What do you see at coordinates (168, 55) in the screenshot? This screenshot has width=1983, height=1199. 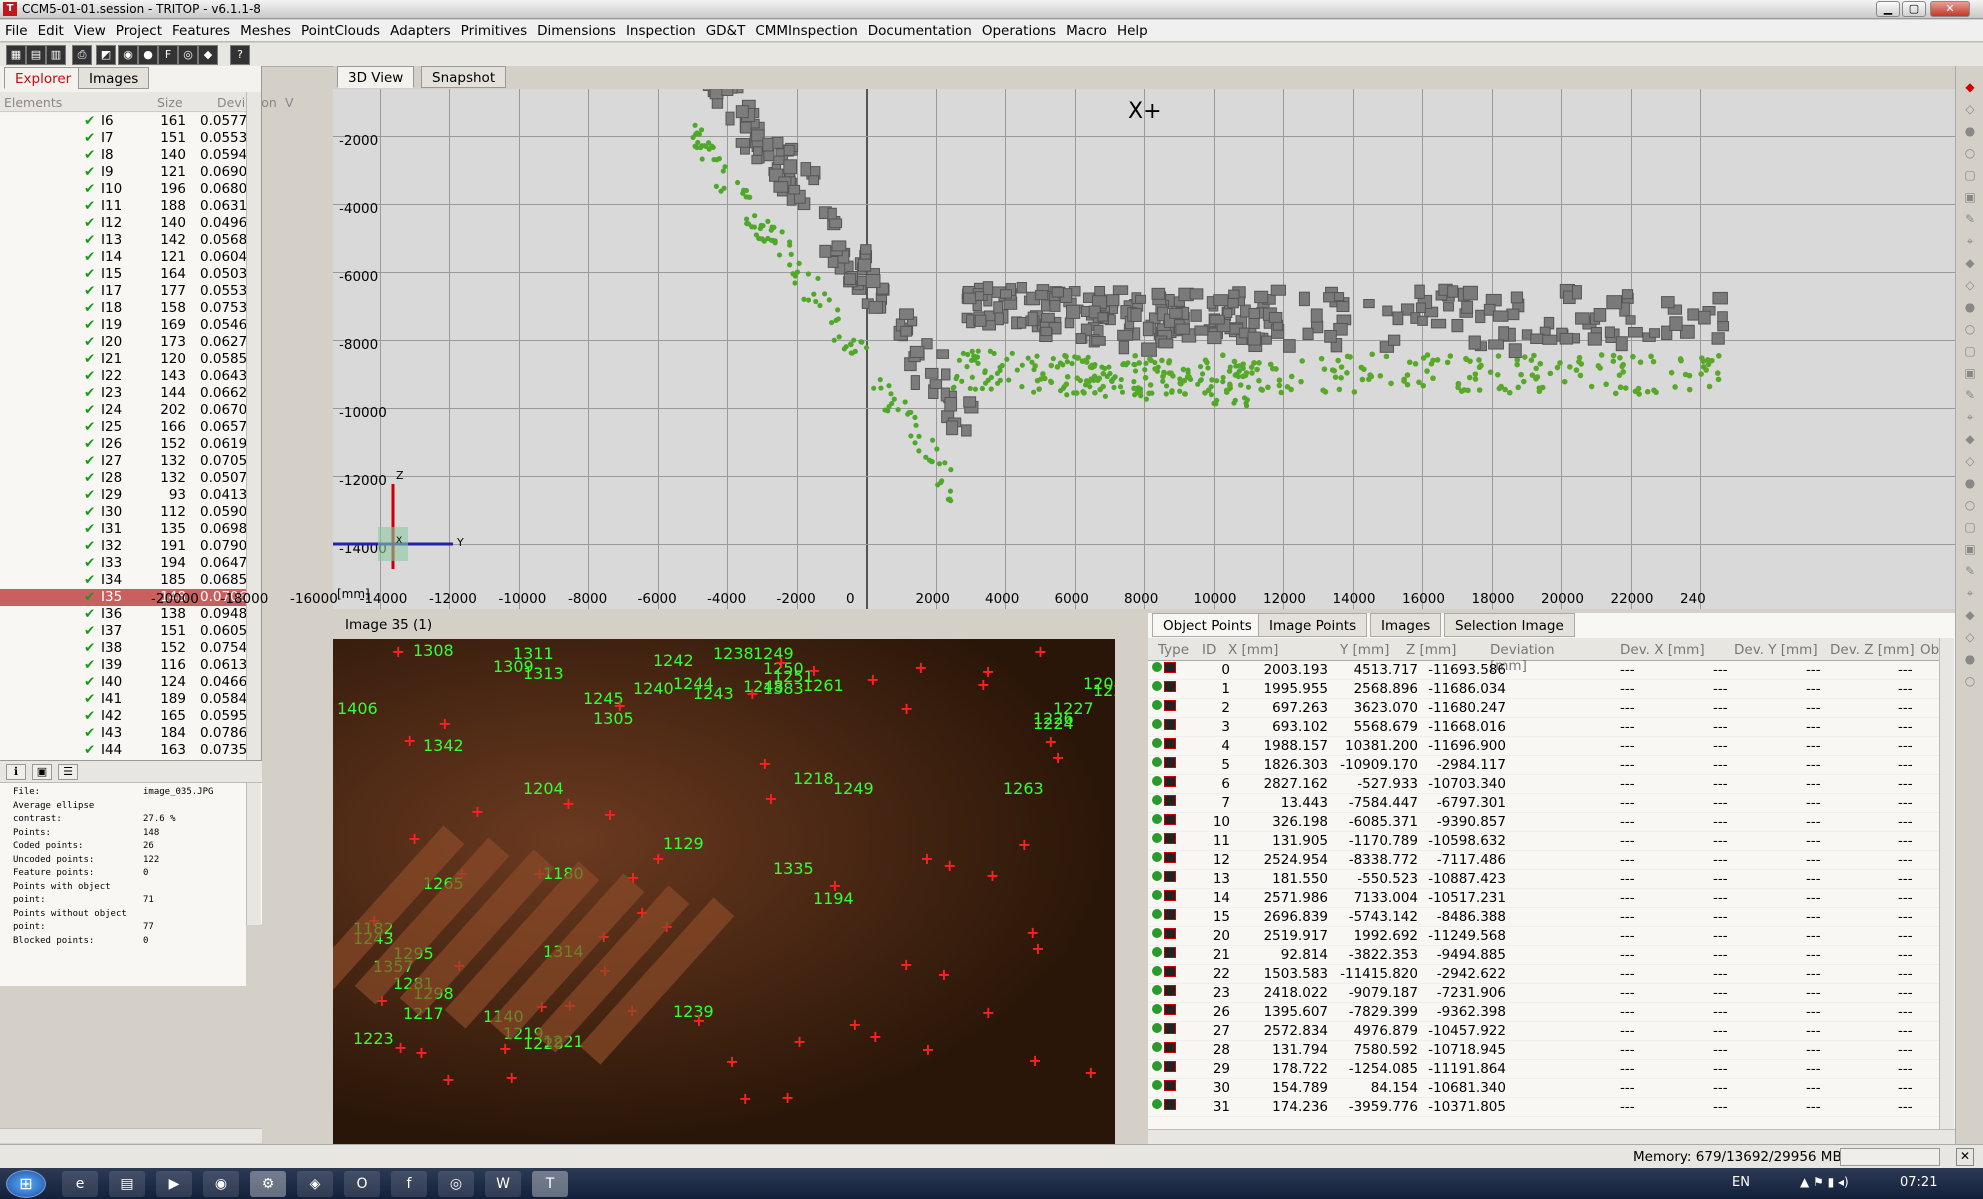 I see `feature-icon: F` at bounding box center [168, 55].